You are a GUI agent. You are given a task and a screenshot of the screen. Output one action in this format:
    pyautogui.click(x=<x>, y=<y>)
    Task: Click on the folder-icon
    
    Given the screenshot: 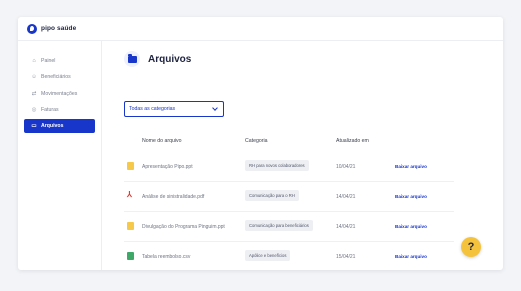 What is the action you would take?
    pyautogui.click(x=132, y=59)
    